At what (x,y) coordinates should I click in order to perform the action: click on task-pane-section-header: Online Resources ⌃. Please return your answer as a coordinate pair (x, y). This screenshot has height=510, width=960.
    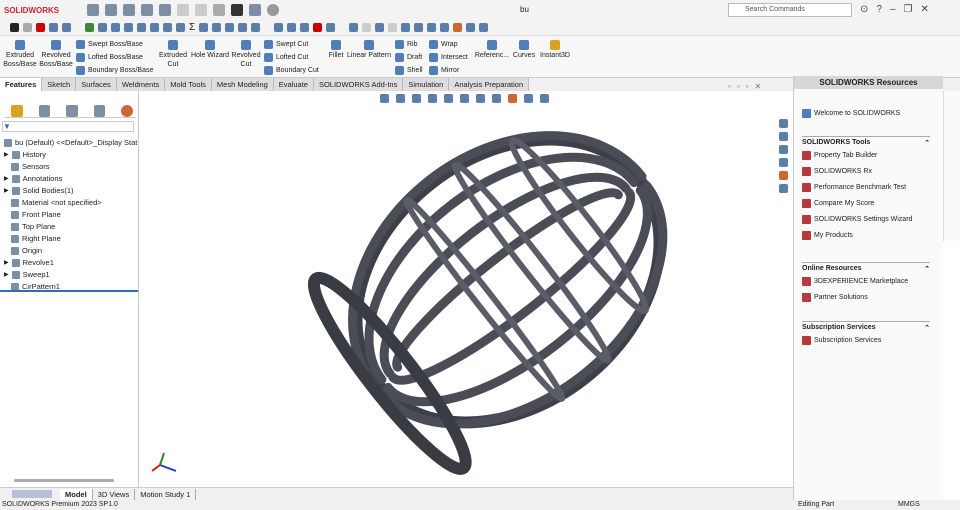
    Looking at the image, I should click on (866, 267).